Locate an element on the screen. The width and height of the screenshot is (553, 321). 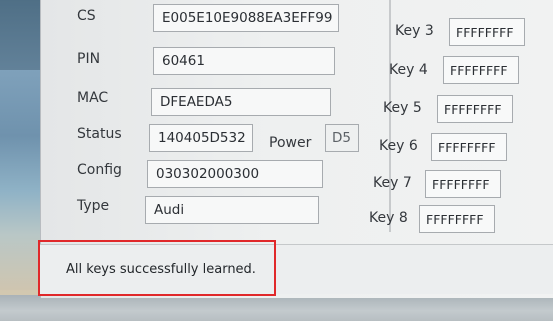
key-4-field: FFFFFFFF is located at coordinates (481, 70).